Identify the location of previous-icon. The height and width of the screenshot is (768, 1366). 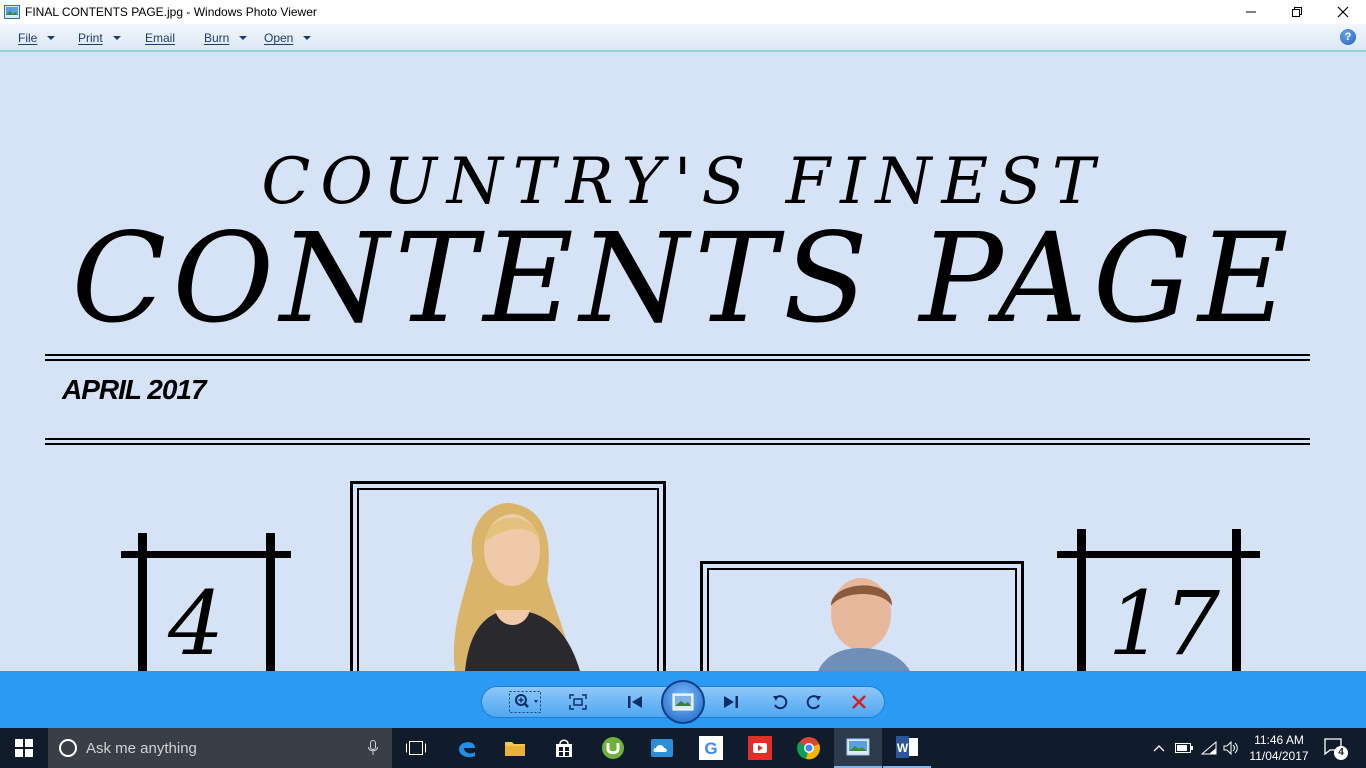
(635, 702).